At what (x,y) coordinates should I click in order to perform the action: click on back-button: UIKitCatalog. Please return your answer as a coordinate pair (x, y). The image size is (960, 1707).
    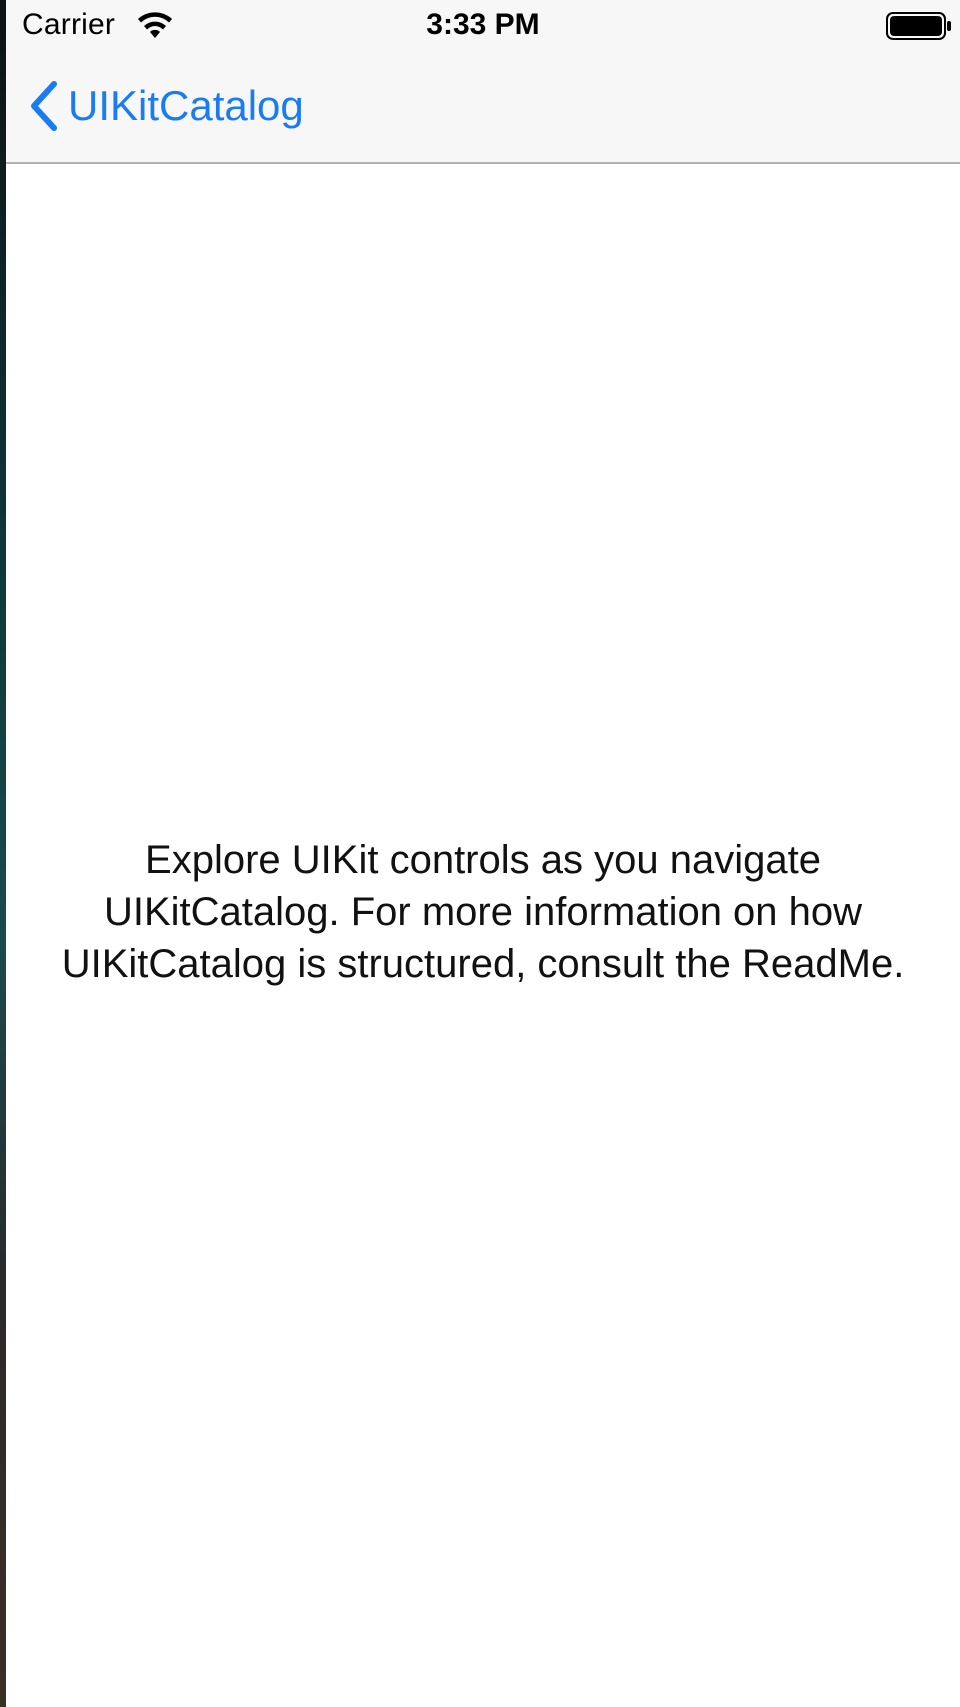
    Looking at the image, I should click on (165, 106).